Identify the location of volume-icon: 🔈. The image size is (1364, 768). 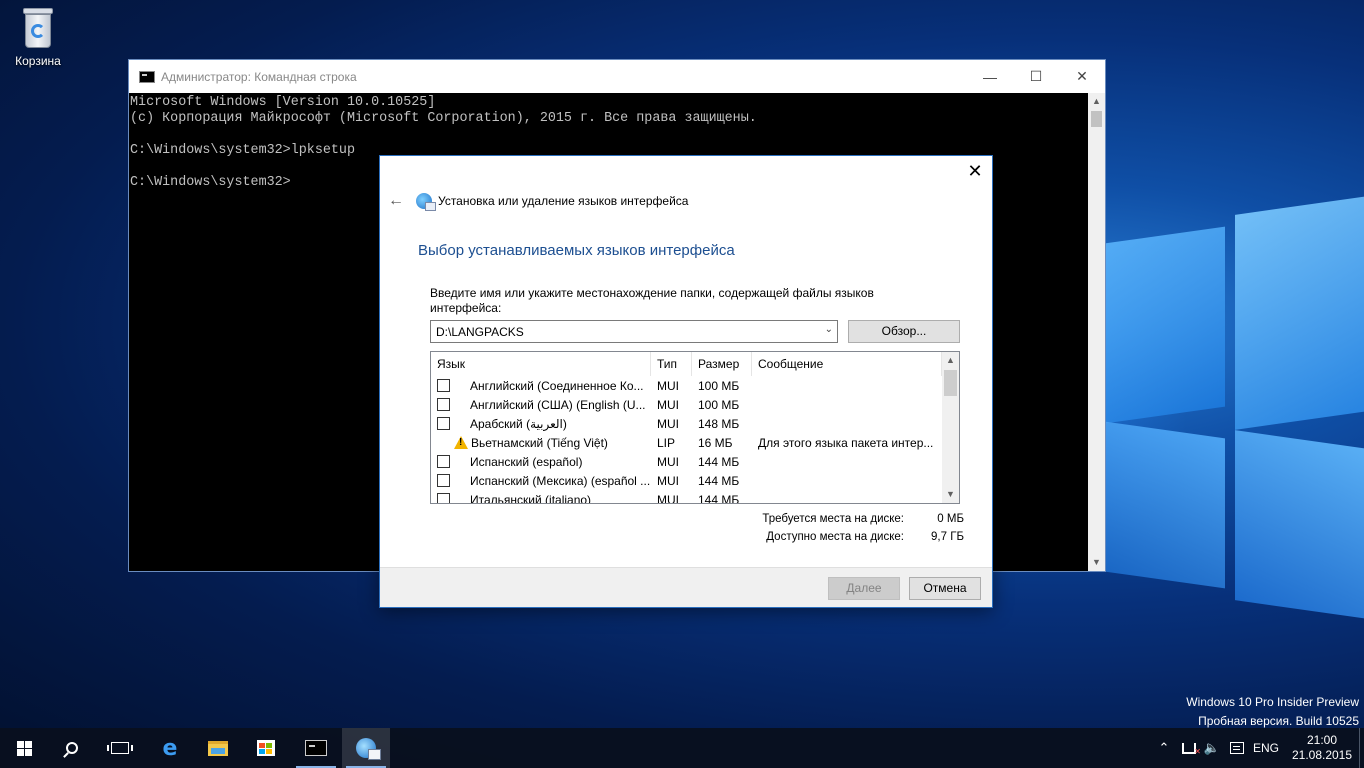
(1212, 748).